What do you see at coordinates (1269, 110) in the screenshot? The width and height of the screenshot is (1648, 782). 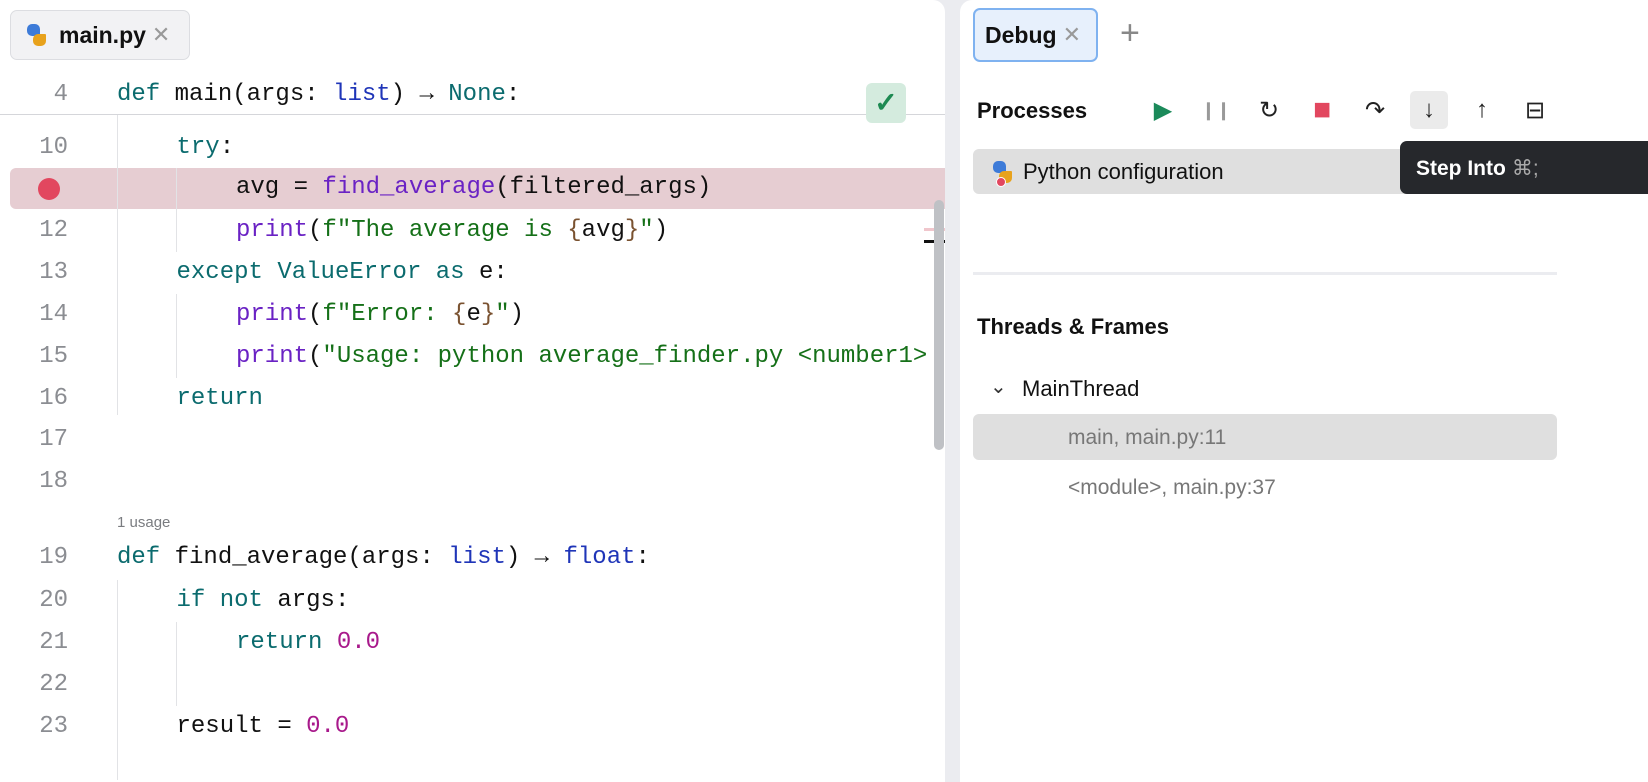 I see `rerun-icon: ↻` at bounding box center [1269, 110].